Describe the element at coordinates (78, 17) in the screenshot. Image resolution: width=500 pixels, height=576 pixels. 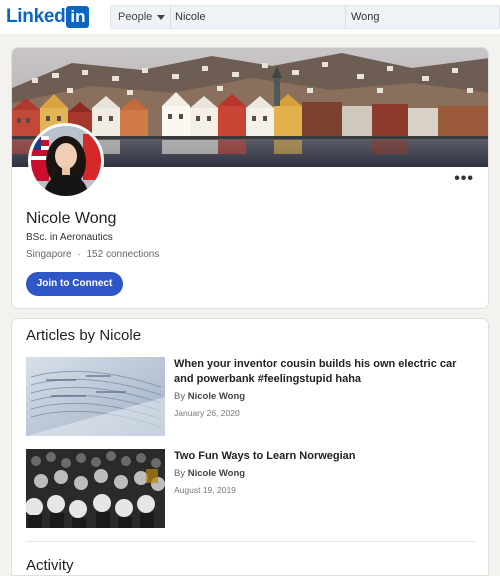
I see `logo-in-badge: in` at that location.